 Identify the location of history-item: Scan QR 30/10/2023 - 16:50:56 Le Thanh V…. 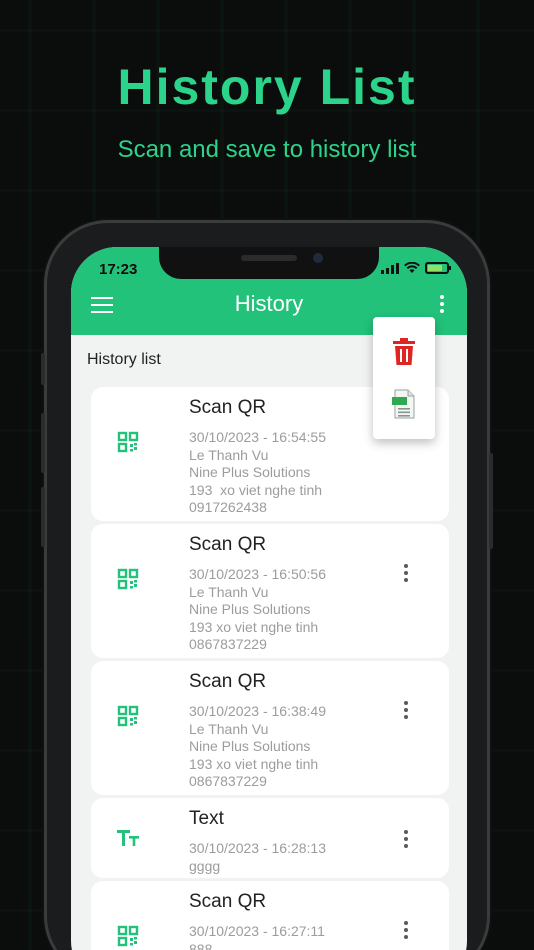
(270, 591).